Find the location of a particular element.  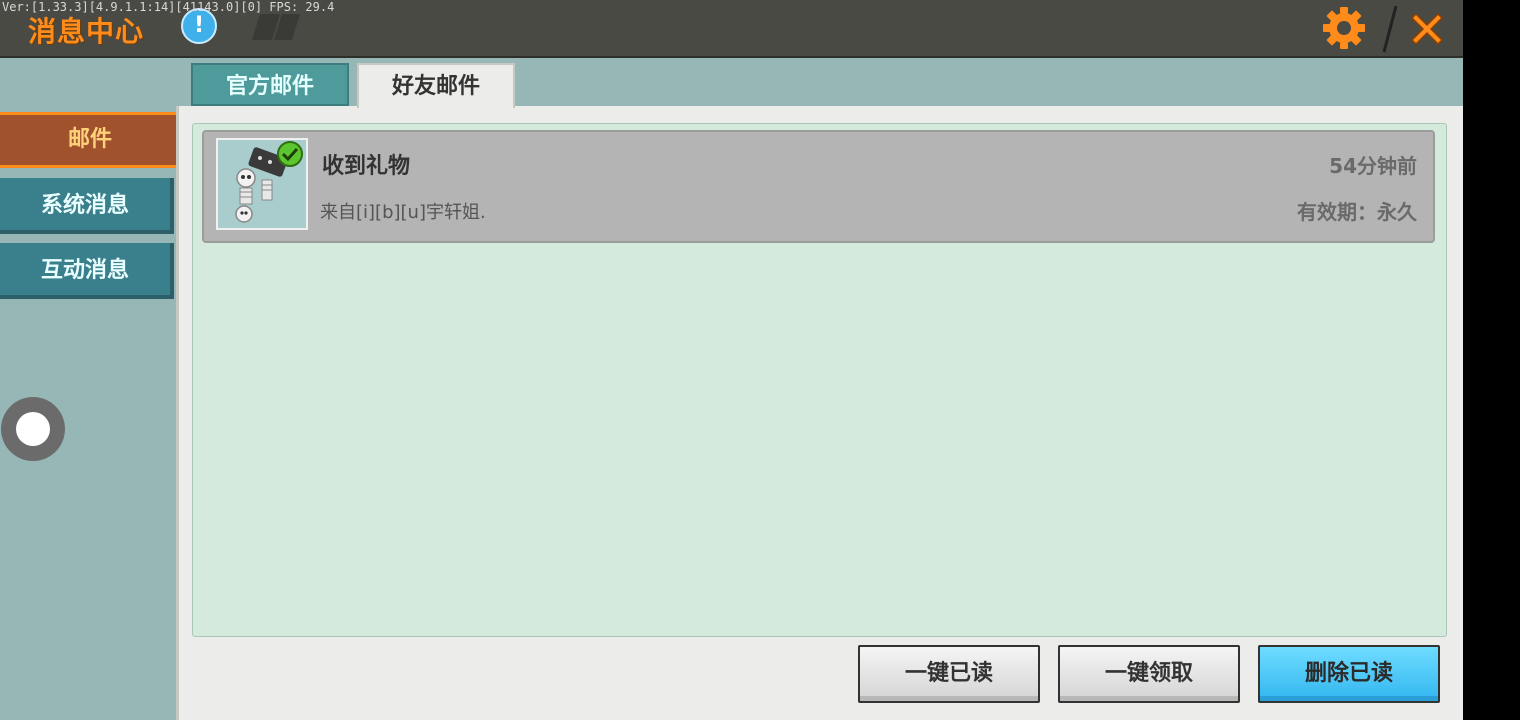

skeleton-item-icon is located at coordinates (262, 184).